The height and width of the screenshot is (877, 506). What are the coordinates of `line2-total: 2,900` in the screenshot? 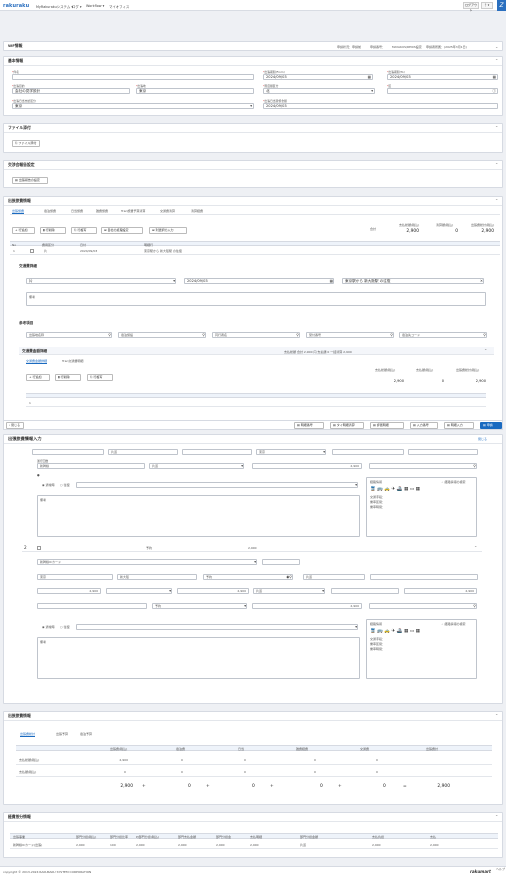 It's located at (440, 591).